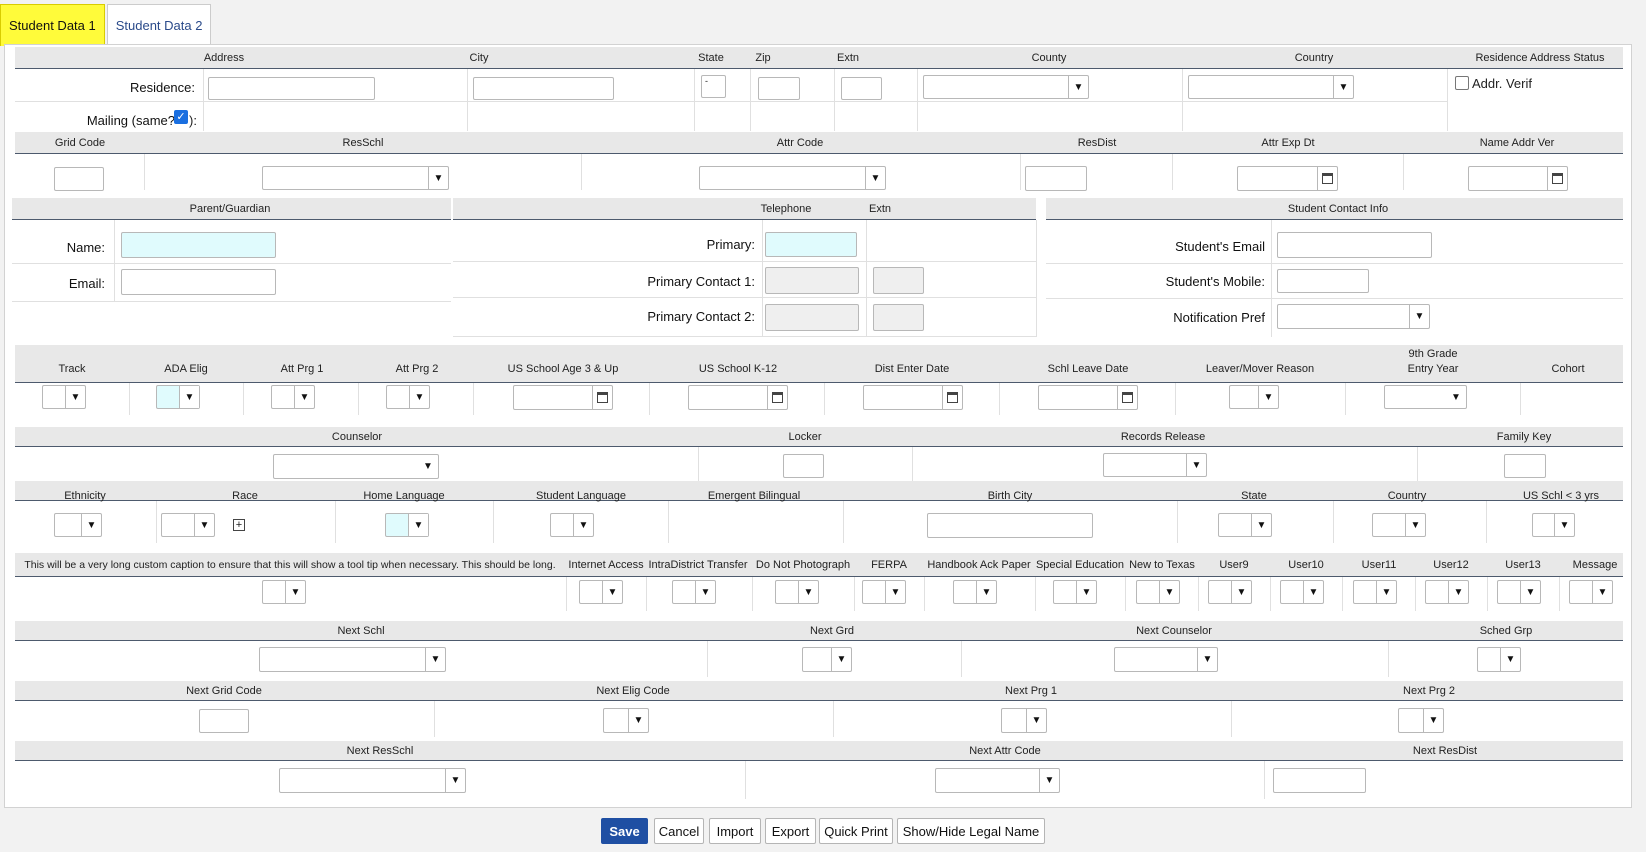 This screenshot has height=852, width=1646. I want to click on ferpa-select: ▼, so click(884, 592).